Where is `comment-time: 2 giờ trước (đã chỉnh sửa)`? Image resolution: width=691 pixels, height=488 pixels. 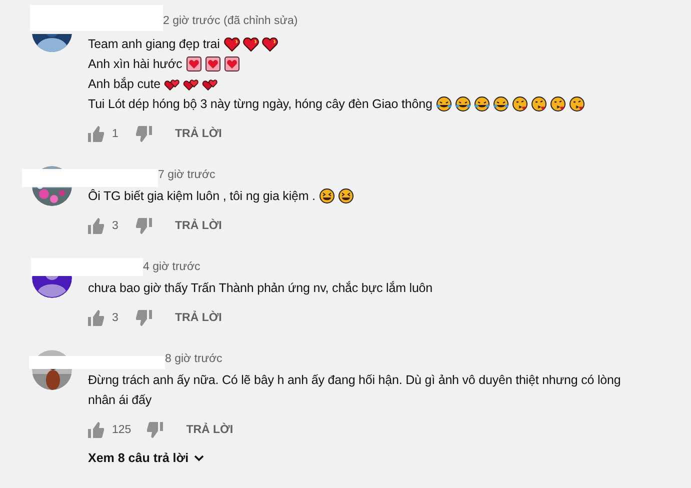 comment-time: 2 giờ trước (đã chỉnh sửa) is located at coordinates (230, 21).